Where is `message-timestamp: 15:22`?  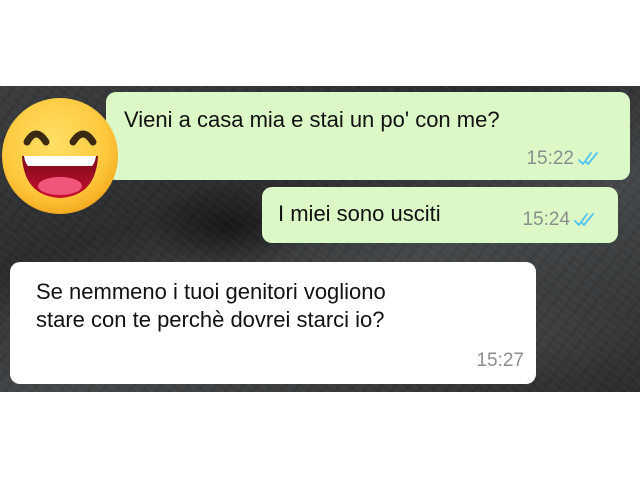 message-timestamp: 15:22 is located at coordinates (550, 158).